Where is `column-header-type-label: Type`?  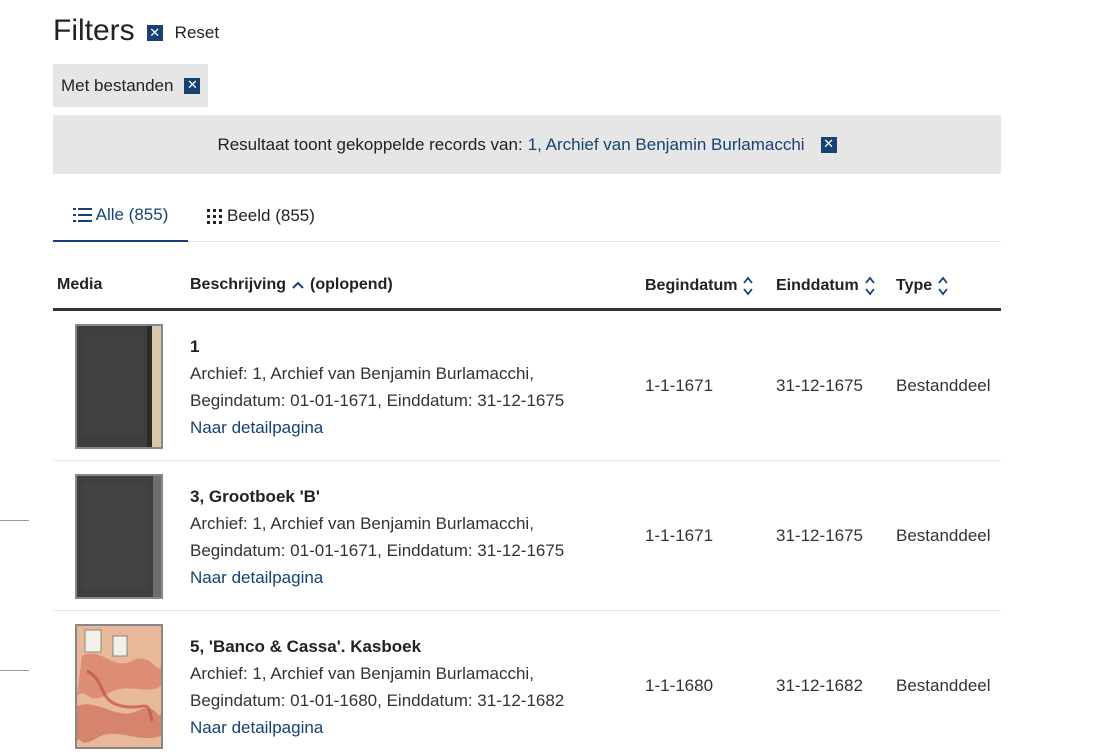
column-header-type-label: Type is located at coordinates (914, 285).